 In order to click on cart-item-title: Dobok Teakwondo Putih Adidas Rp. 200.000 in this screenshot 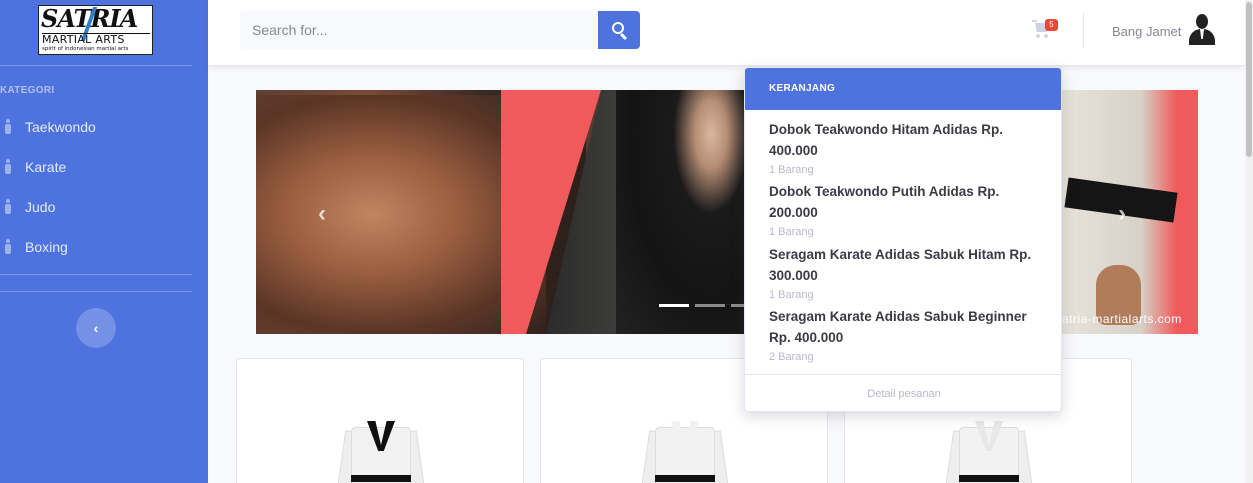, I will do `click(884, 202)`.